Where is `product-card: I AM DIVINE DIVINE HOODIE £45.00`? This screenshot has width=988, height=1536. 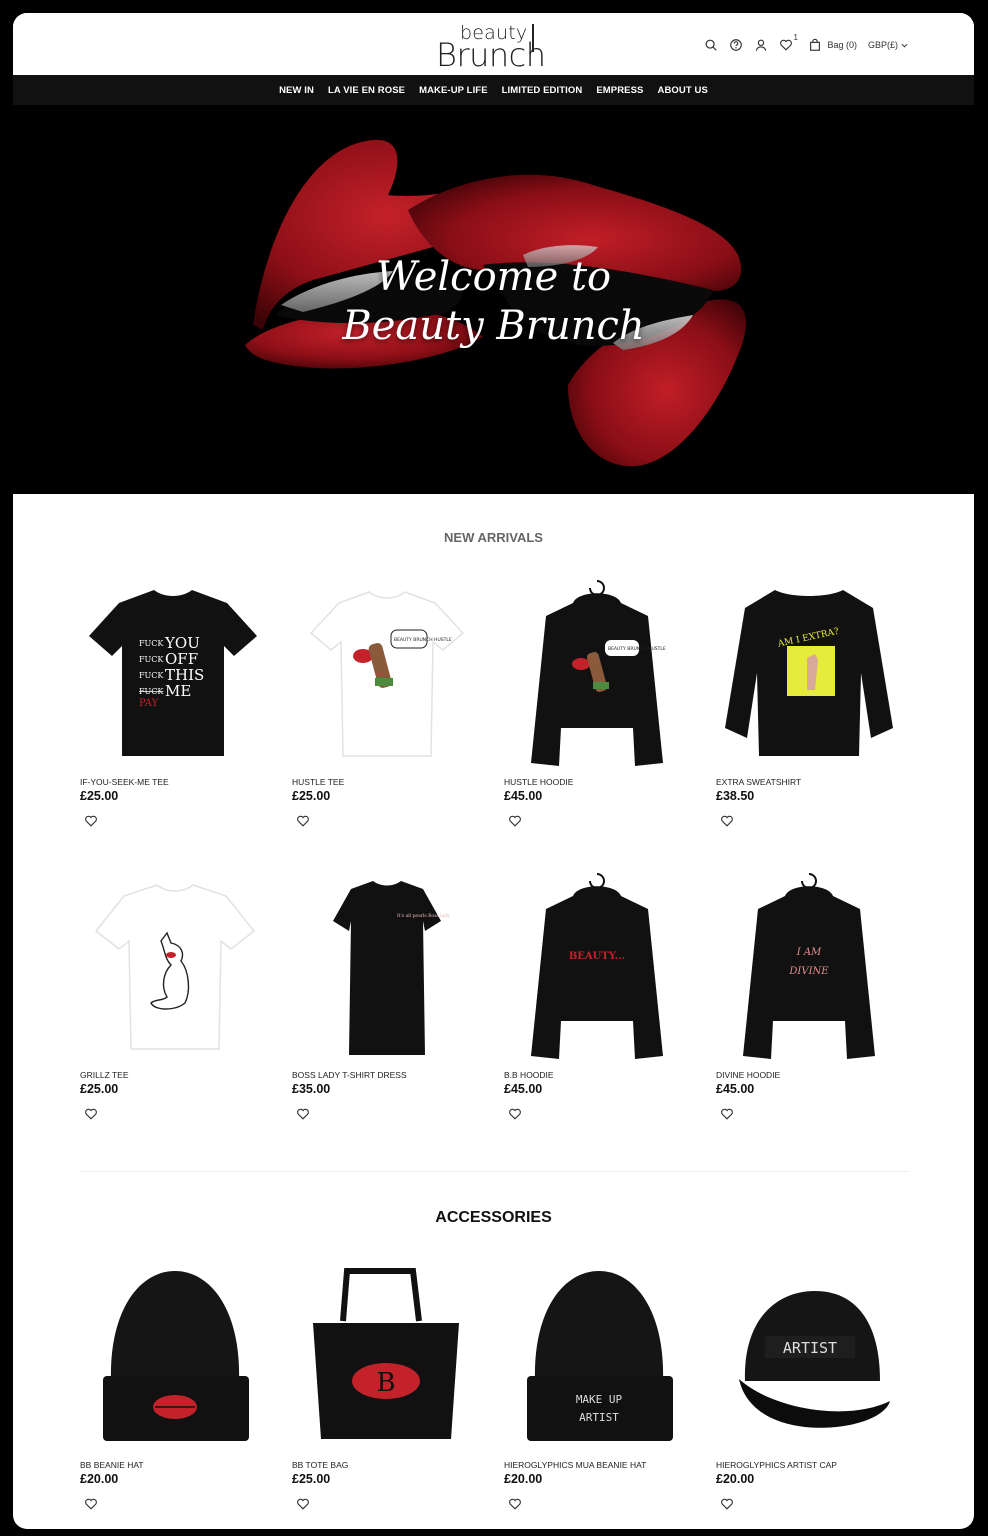 product-card: I AM DIVINE DIVINE HOODIE £45.00 is located at coordinates (815, 1006).